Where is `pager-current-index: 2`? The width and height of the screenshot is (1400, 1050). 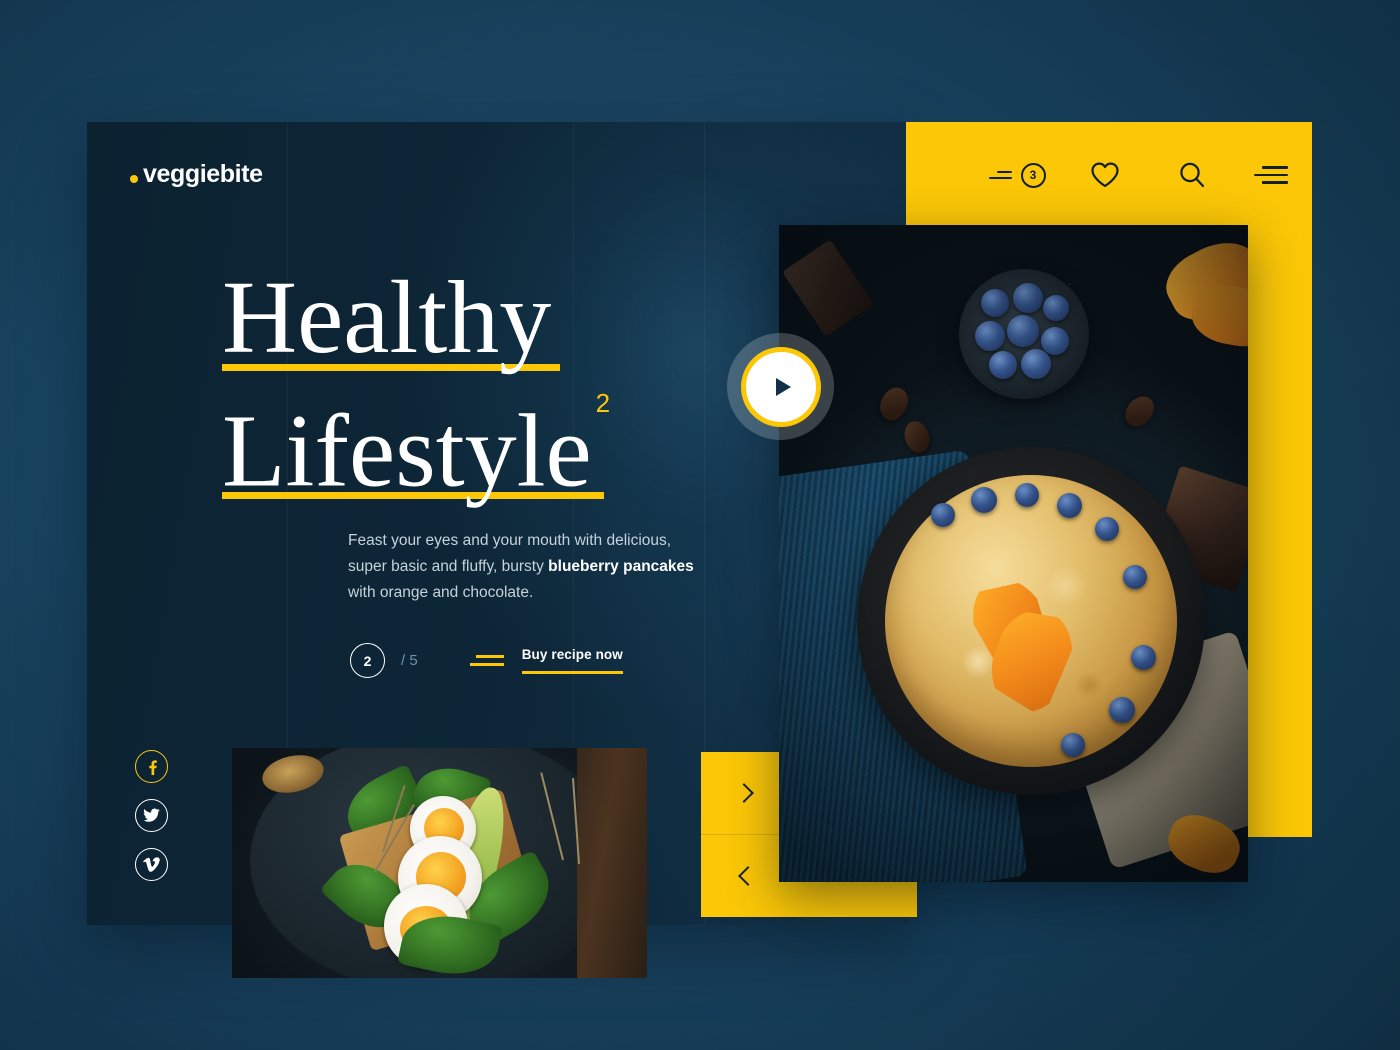 pager-current-index: 2 is located at coordinates (367, 660).